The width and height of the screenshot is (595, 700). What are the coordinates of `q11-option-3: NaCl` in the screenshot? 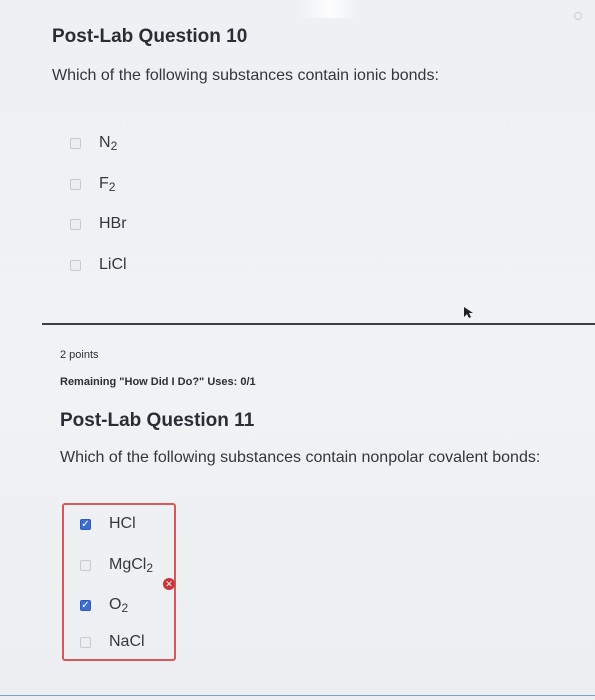 It's located at (112, 642).